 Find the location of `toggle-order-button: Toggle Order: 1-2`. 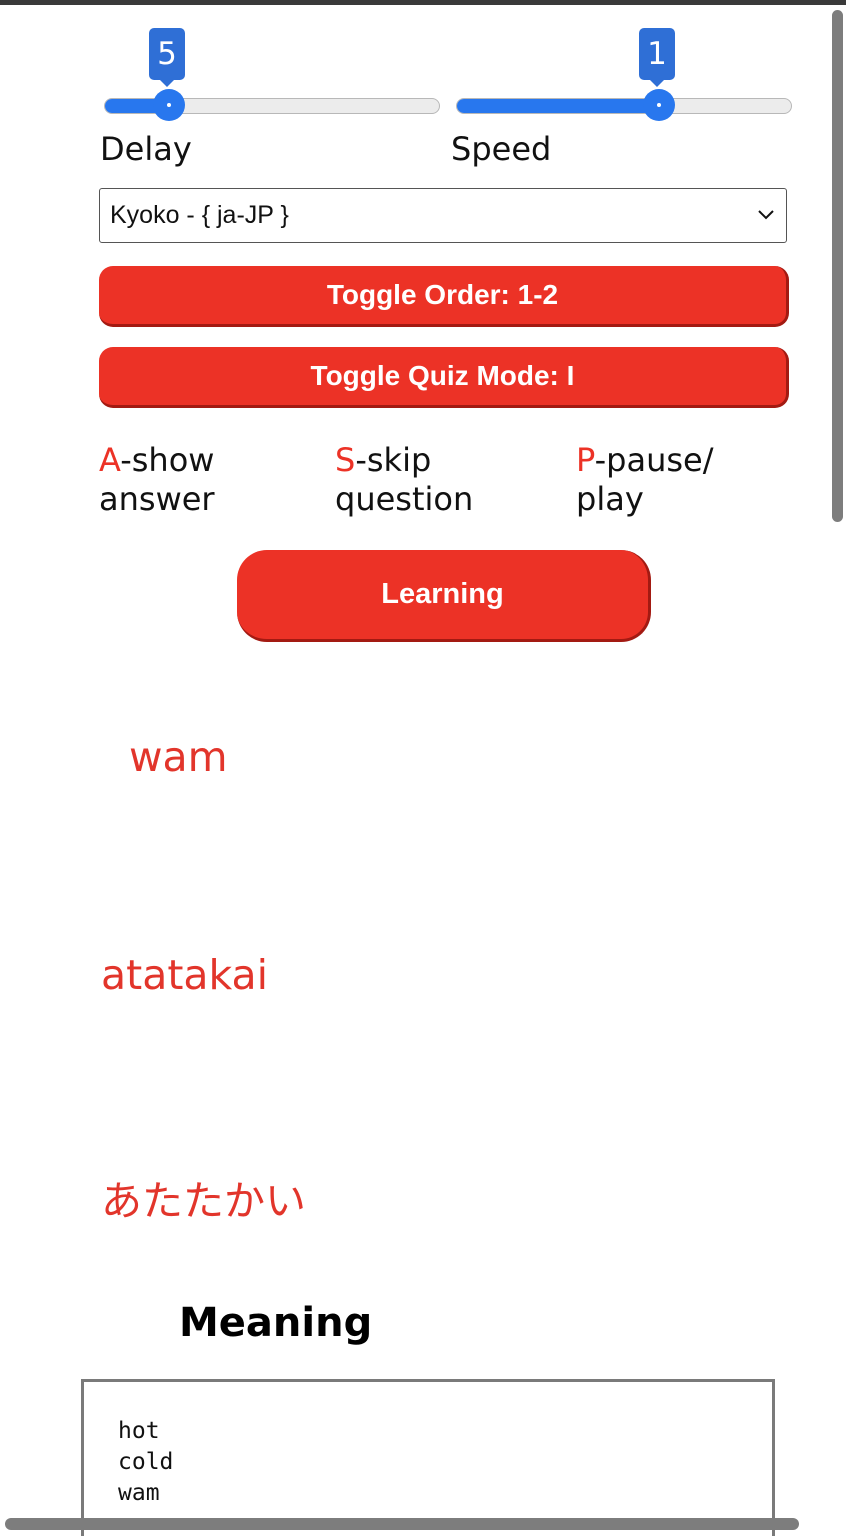

toggle-order-button: Toggle Order: 1-2 is located at coordinates (444, 296).